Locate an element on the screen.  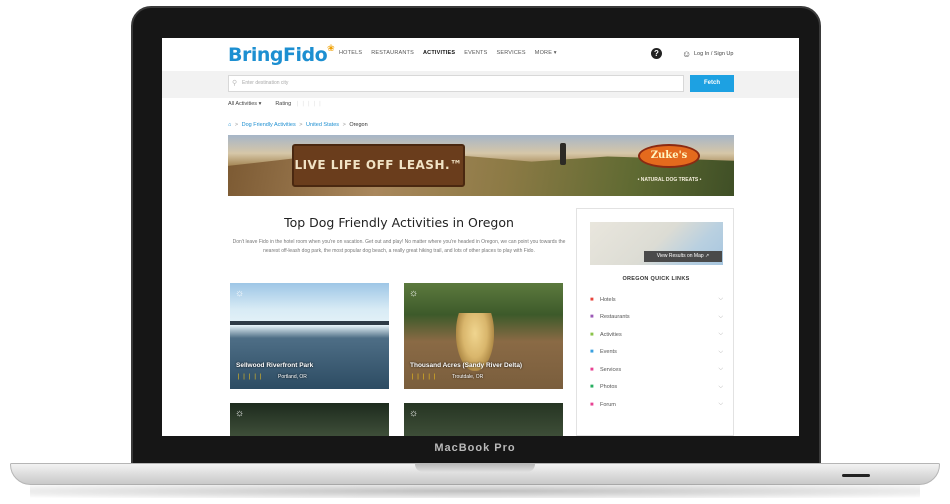
quick-link-photos: ■ Photos ⌵ is located at coordinates (656, 388).